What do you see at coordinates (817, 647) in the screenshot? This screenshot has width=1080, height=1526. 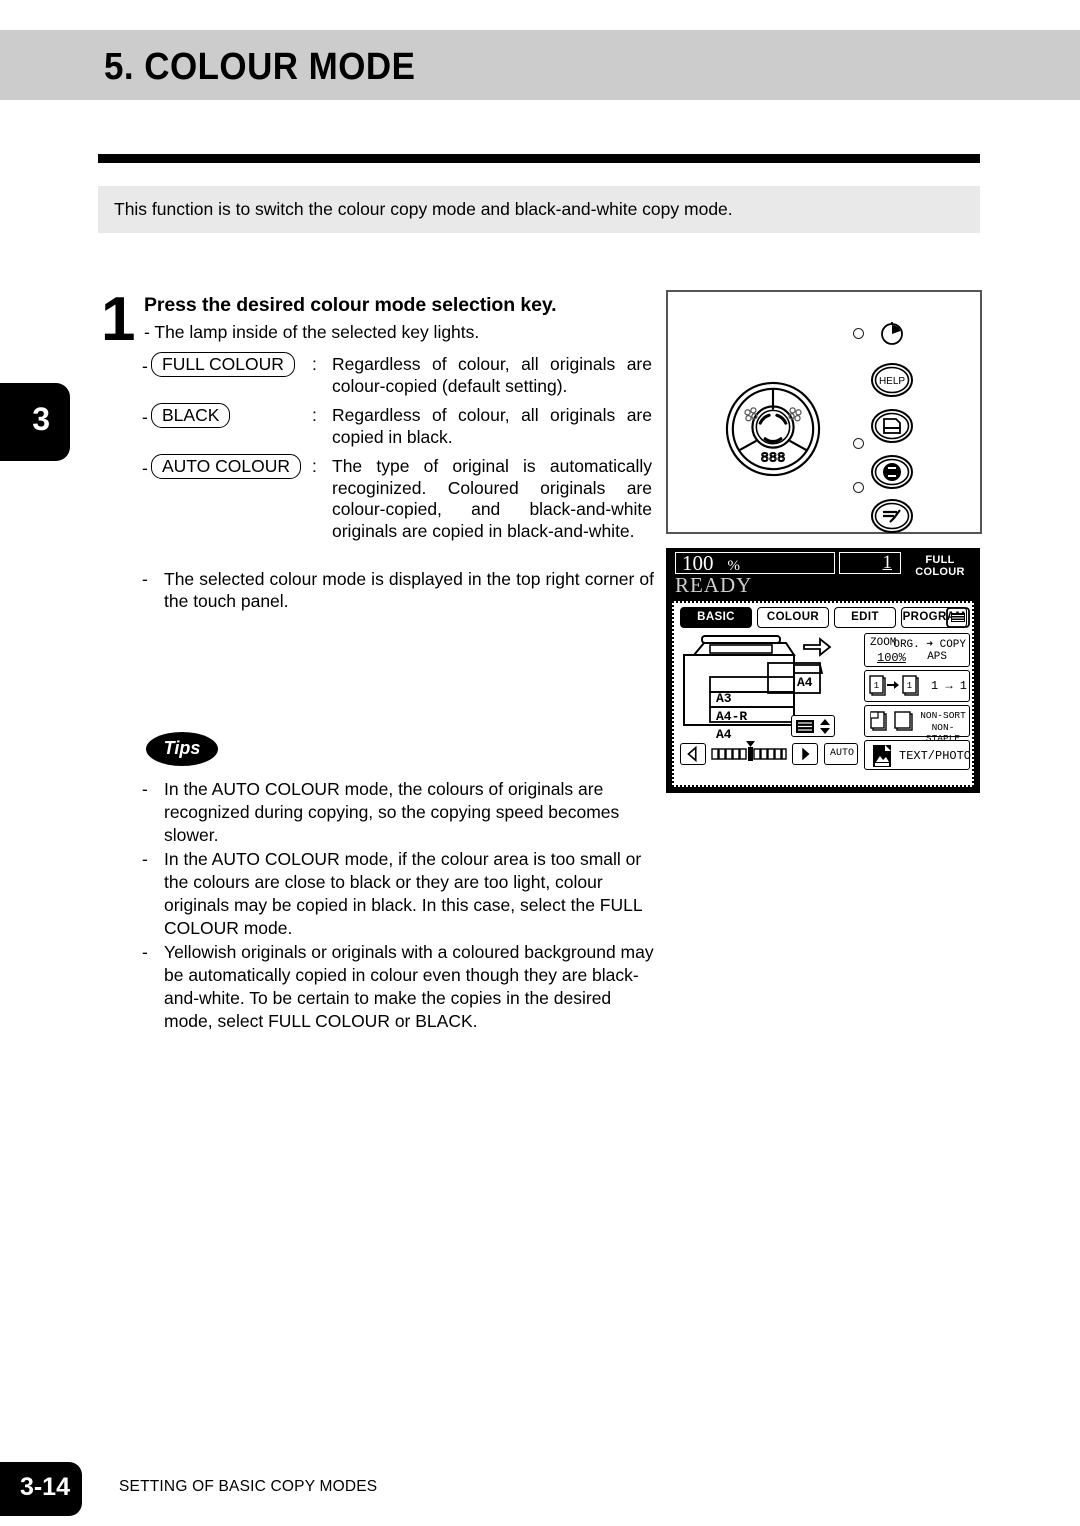 I see `bypass-hand-icon` at bounding box center [817, 647].